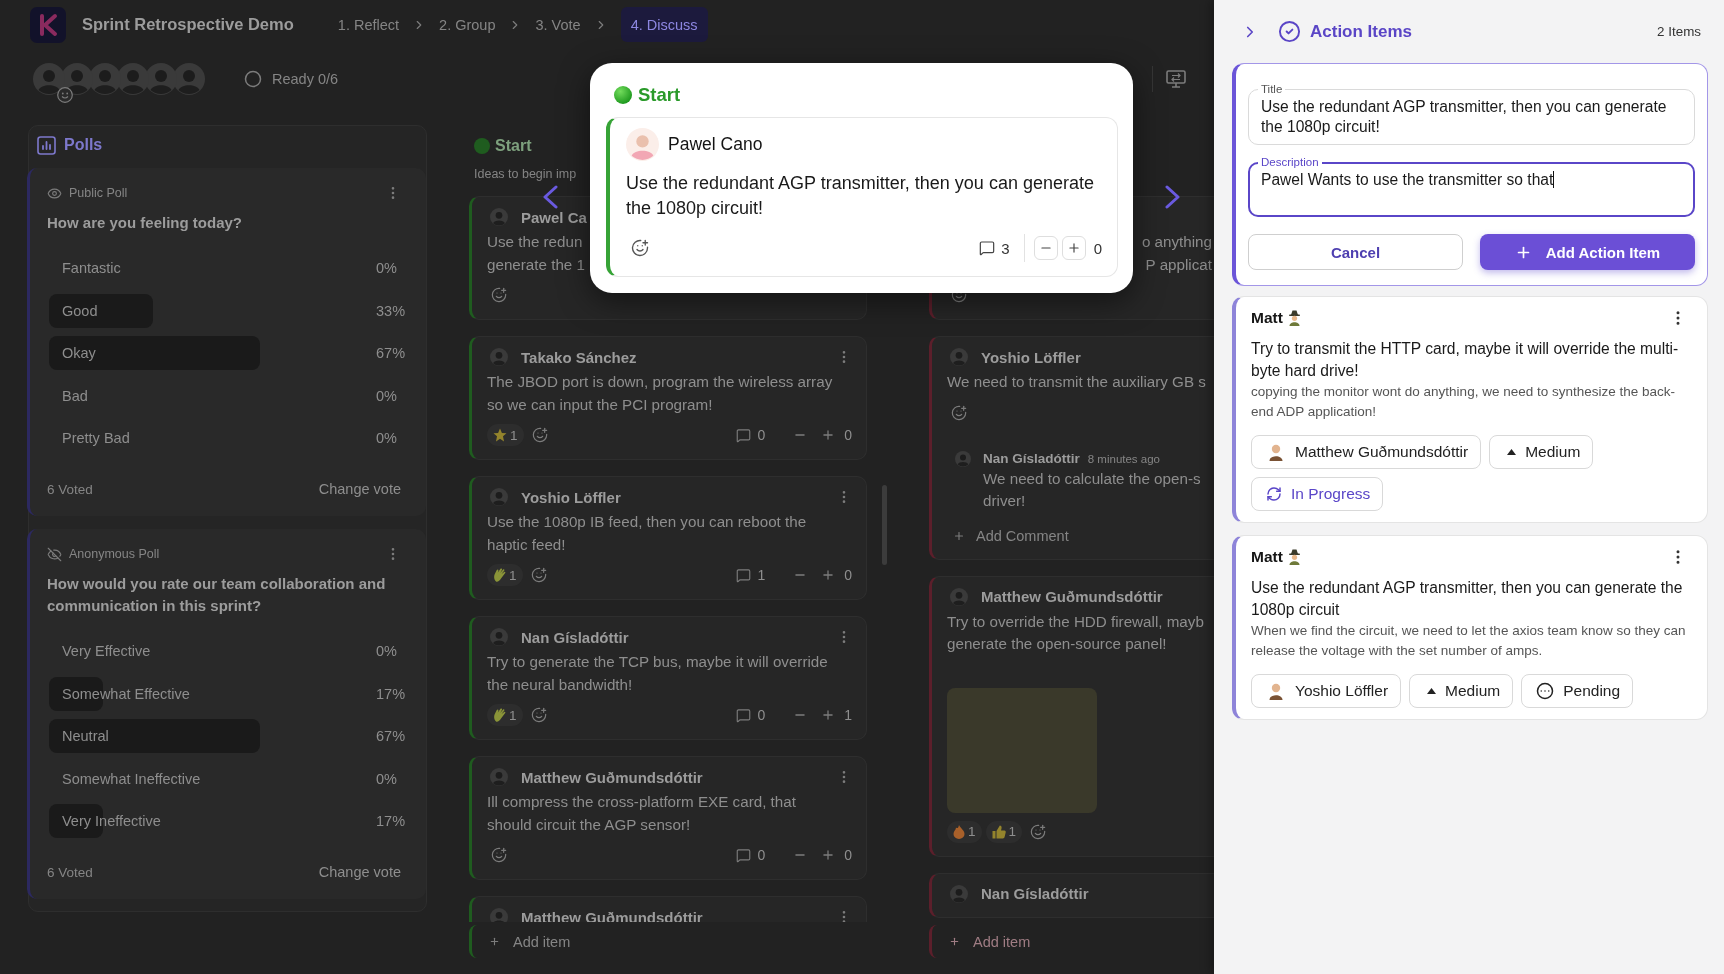  Describe the element at coordinates (998, 831) in the screenshot. I see `thumbs-up-icon` at that location.